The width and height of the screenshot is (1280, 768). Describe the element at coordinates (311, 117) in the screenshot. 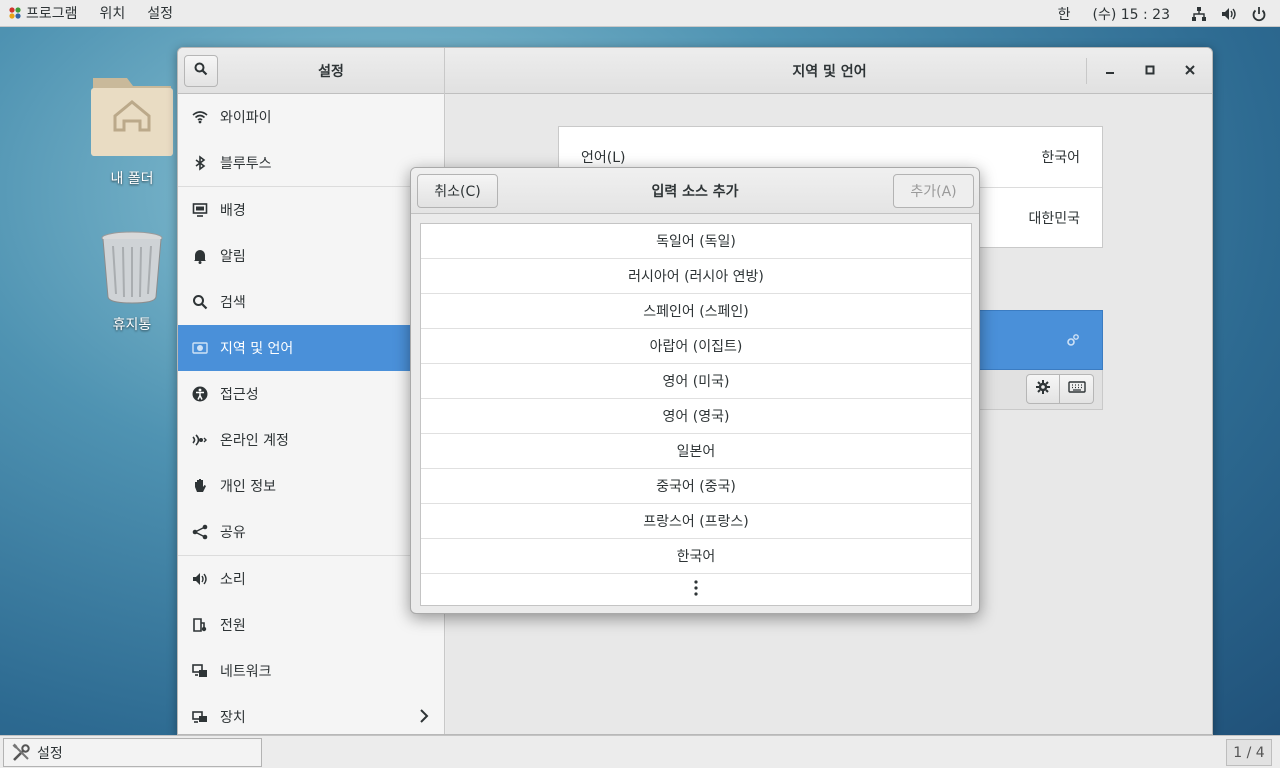

I see `sidebar-item-wifi: 와이파이` at that location.